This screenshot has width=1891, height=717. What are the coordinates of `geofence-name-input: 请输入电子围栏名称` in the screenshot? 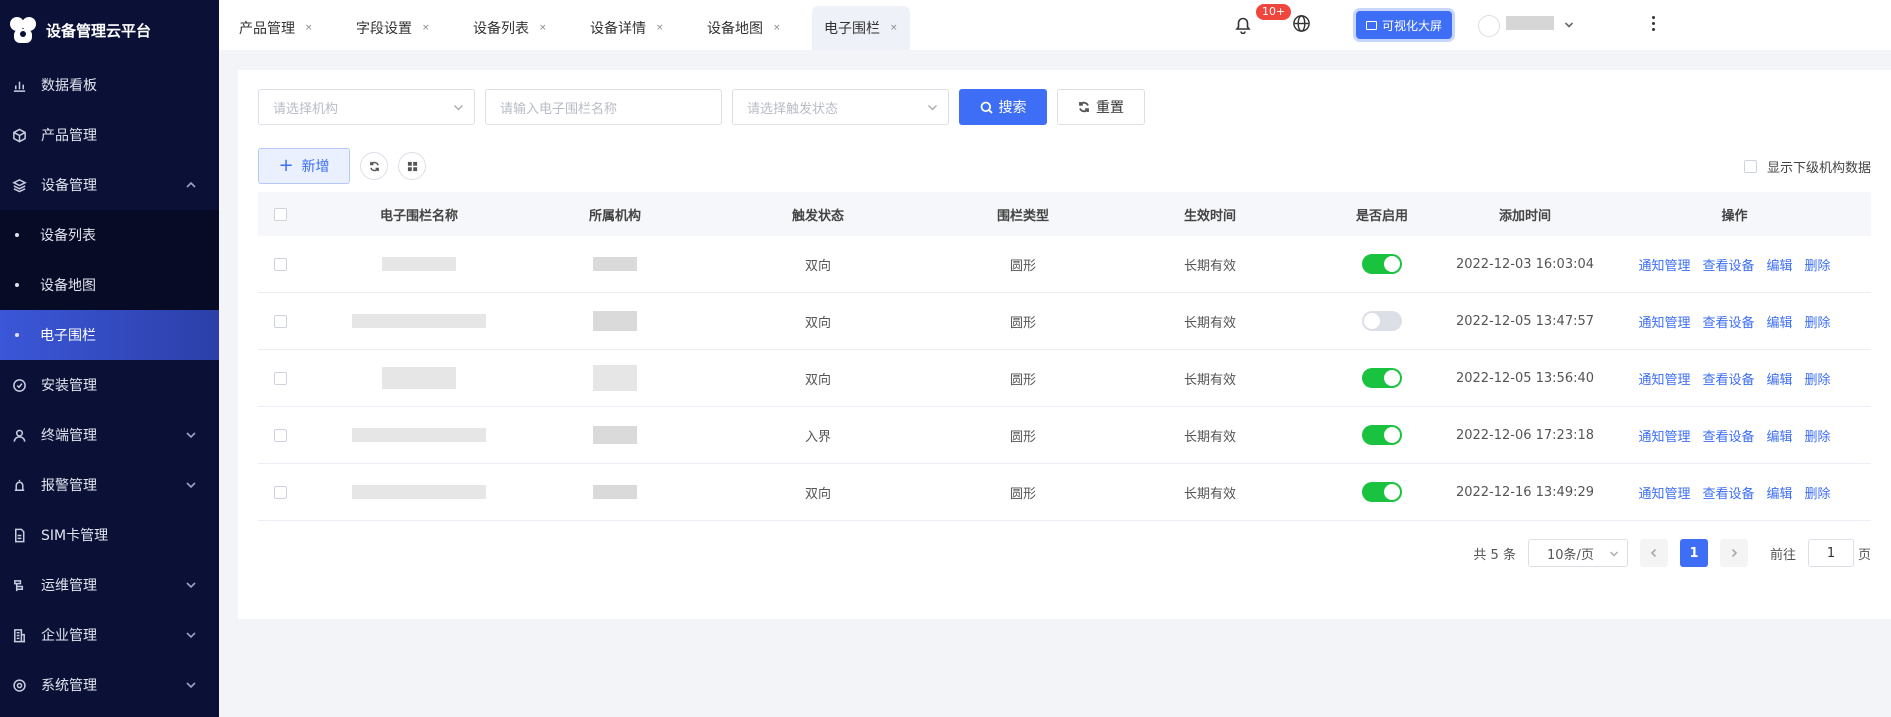 It's located at (603, 107).